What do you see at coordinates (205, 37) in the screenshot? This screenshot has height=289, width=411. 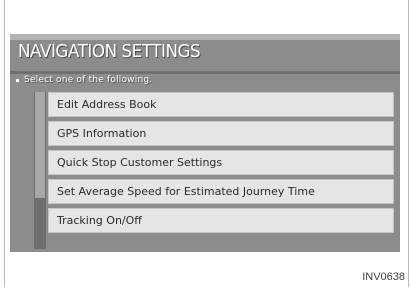 I see `screen-top-bar` at bounding box center [205, 37].